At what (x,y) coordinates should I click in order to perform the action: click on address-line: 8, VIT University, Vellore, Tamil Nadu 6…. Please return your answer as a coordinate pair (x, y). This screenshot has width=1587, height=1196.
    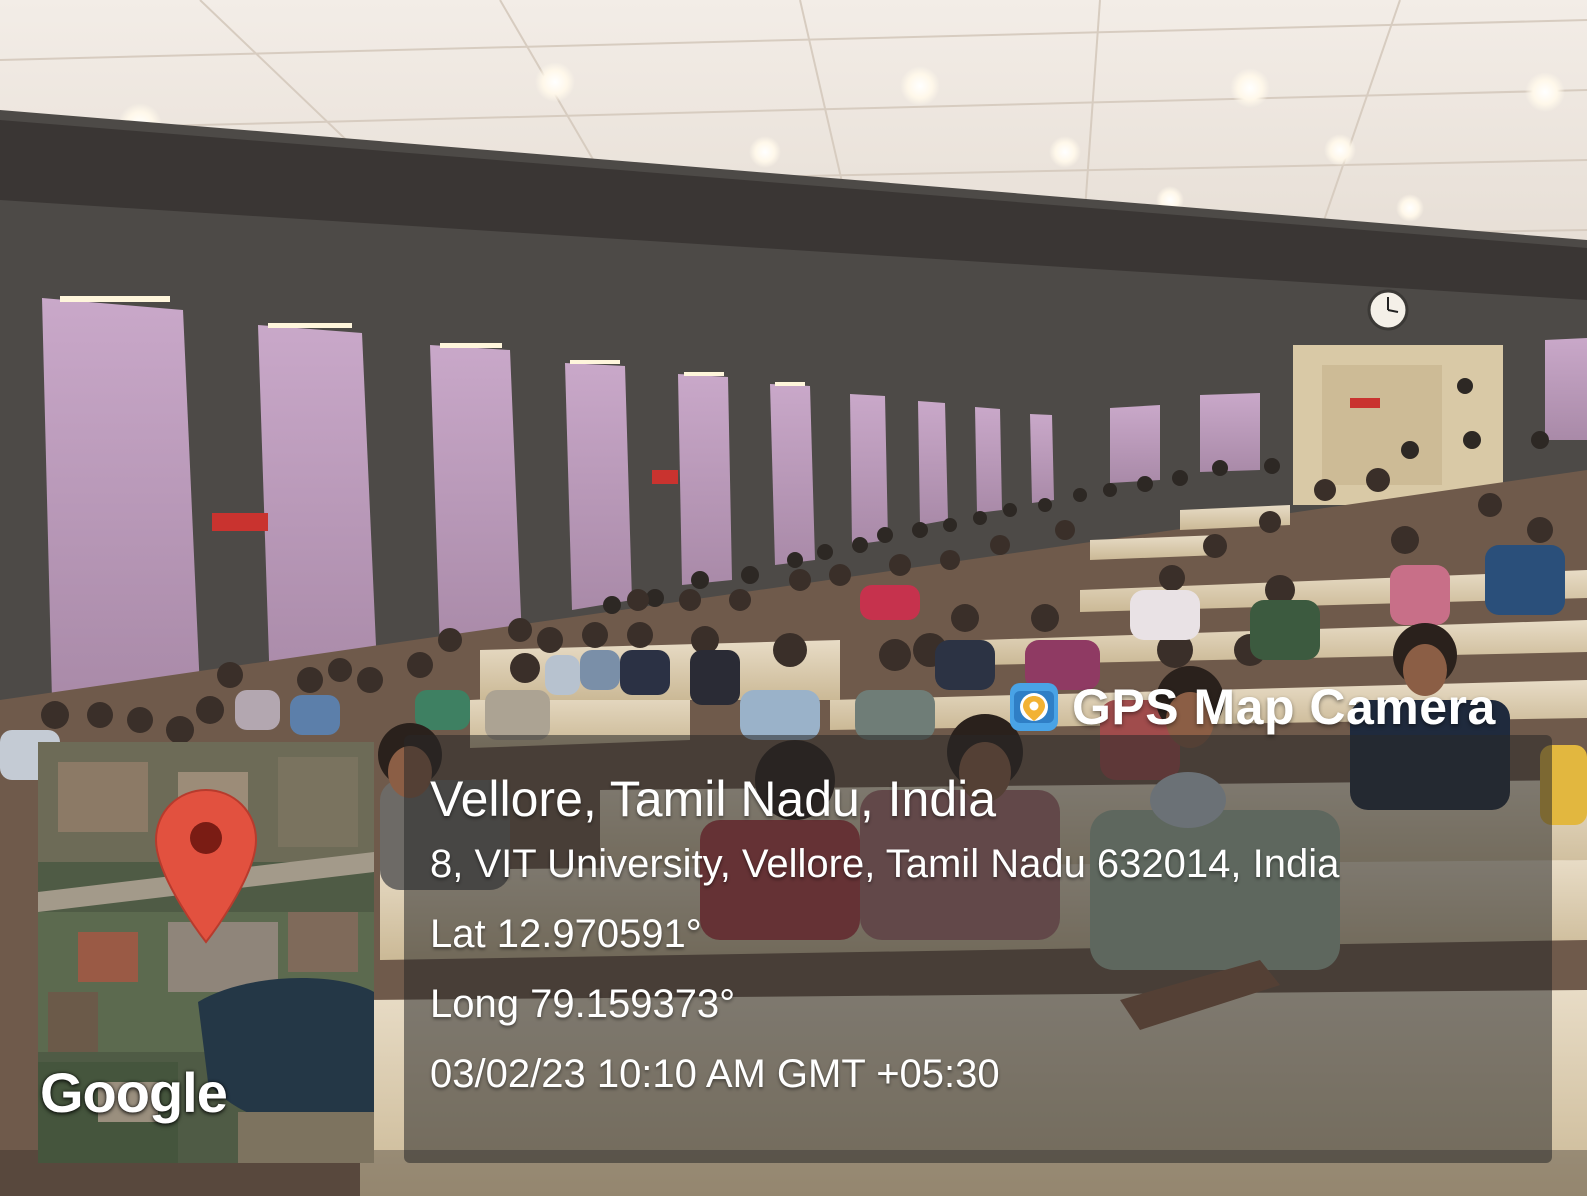
    Looking at the image, I should click on (885, 864).